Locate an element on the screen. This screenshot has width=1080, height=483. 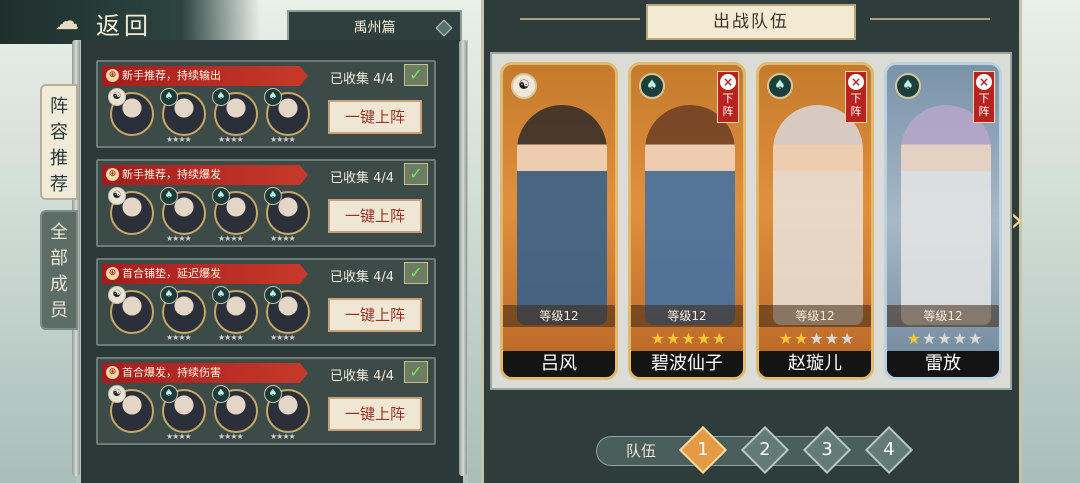
team-number: 3 is located at coordinates (827, 449).